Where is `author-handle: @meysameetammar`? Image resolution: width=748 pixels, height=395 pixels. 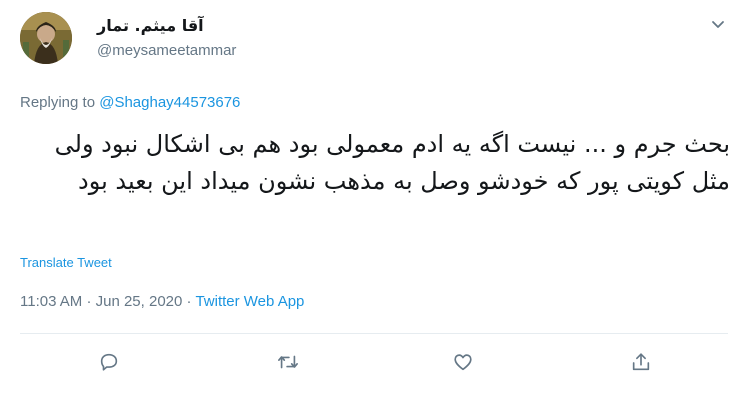 author-handle: @meysameetammar is located at coordinates (166, 50).